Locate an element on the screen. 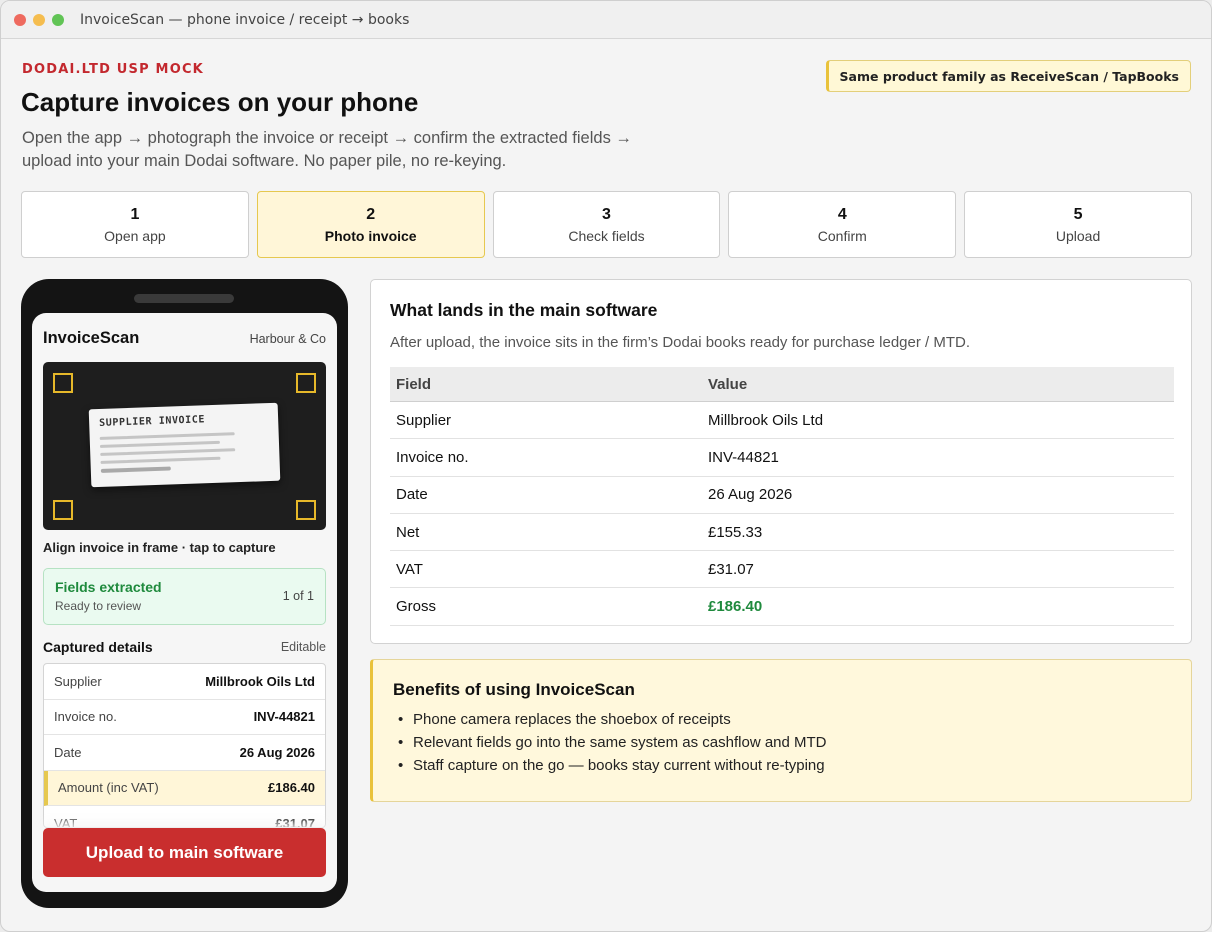 This screenshot has height=932, width=1212. table-cell-field: Gross is located at coordinates (416, 607).